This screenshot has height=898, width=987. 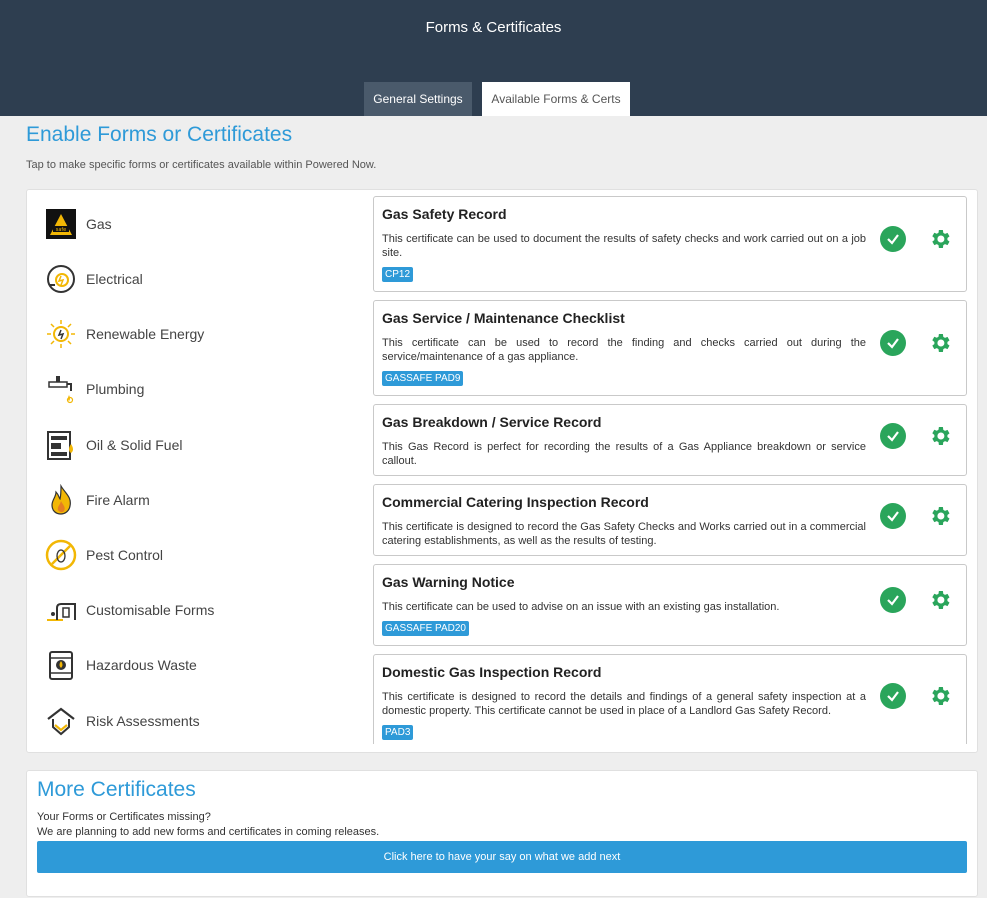 What do you see at coordinates (515, 502) in the screenshot?
I see `certificate-title: Commercial Catering Inspection Record` at bounding box center [515, 502].